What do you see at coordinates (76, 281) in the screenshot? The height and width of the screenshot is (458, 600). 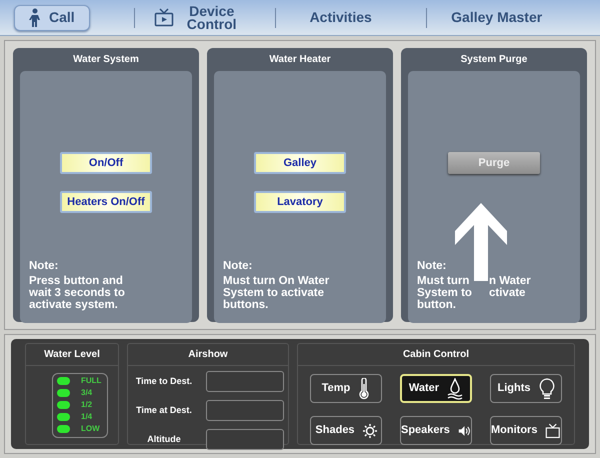 I see `note-text: Press button and` at bounding box center [76, 281].